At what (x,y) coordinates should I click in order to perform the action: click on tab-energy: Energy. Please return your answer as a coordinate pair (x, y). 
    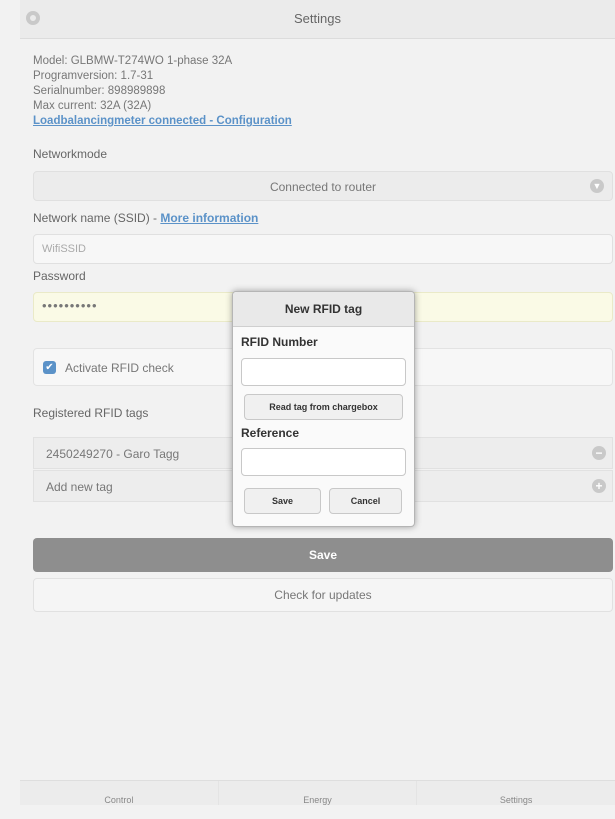
    Looking at the image, I should click on (317, 793).